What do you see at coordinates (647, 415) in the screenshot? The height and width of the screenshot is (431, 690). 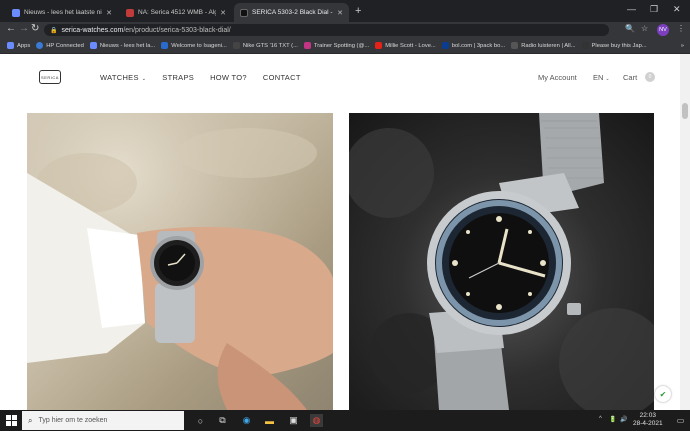 I see `clock-time: 22:03` at bounding box center [647, 415].